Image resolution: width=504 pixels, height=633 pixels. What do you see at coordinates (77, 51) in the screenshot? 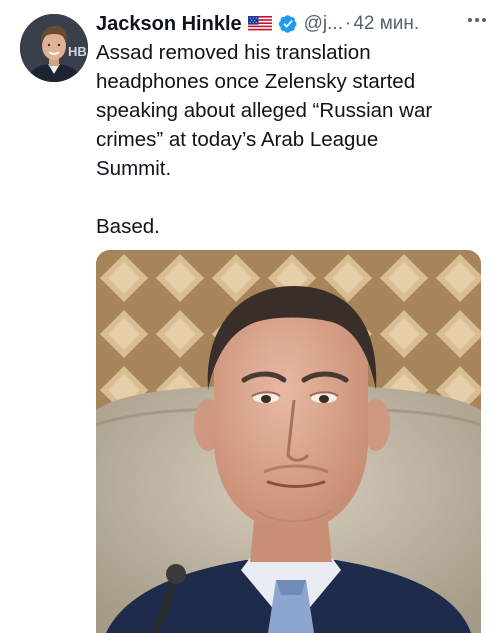
I see `avatar-backdrop-text: HB` at bounding box center [77, 51].